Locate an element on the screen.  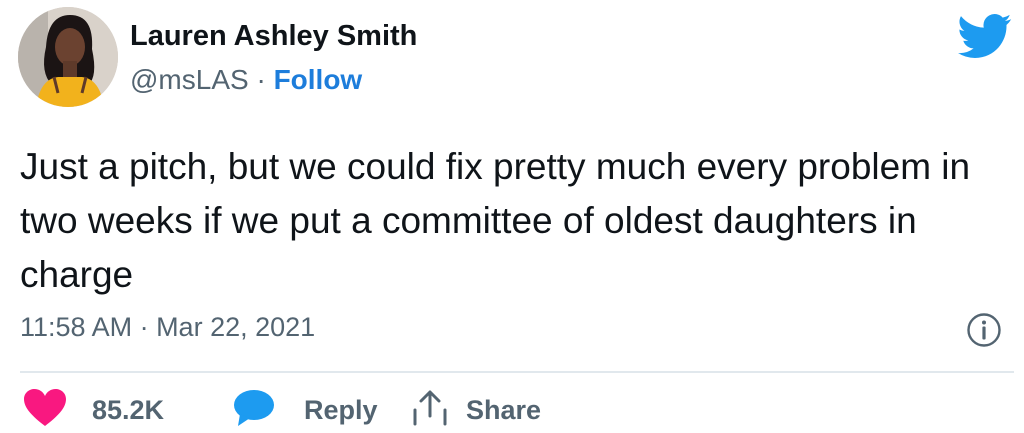
share-arrow-icon is located at coordinates (430, 410).